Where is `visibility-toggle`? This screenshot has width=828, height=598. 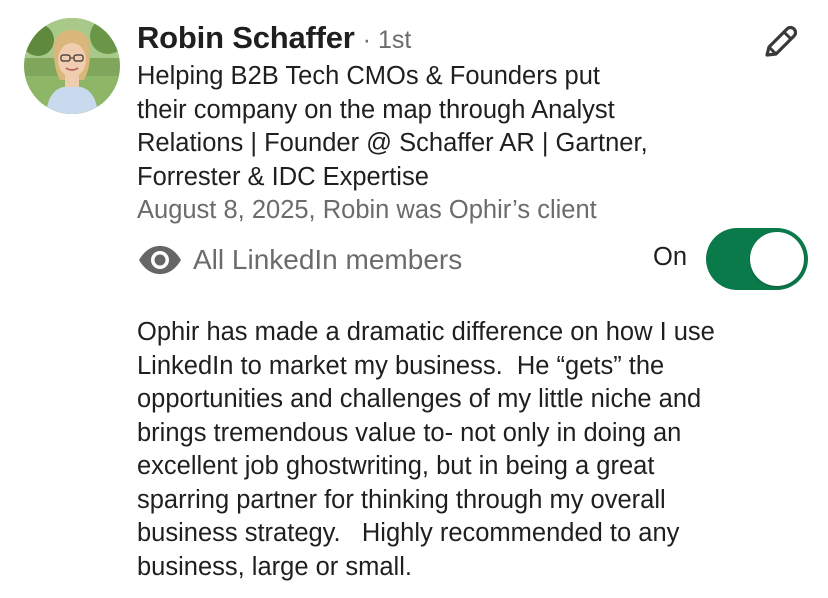
visibility-toggle is located at coordinates (757, 259).